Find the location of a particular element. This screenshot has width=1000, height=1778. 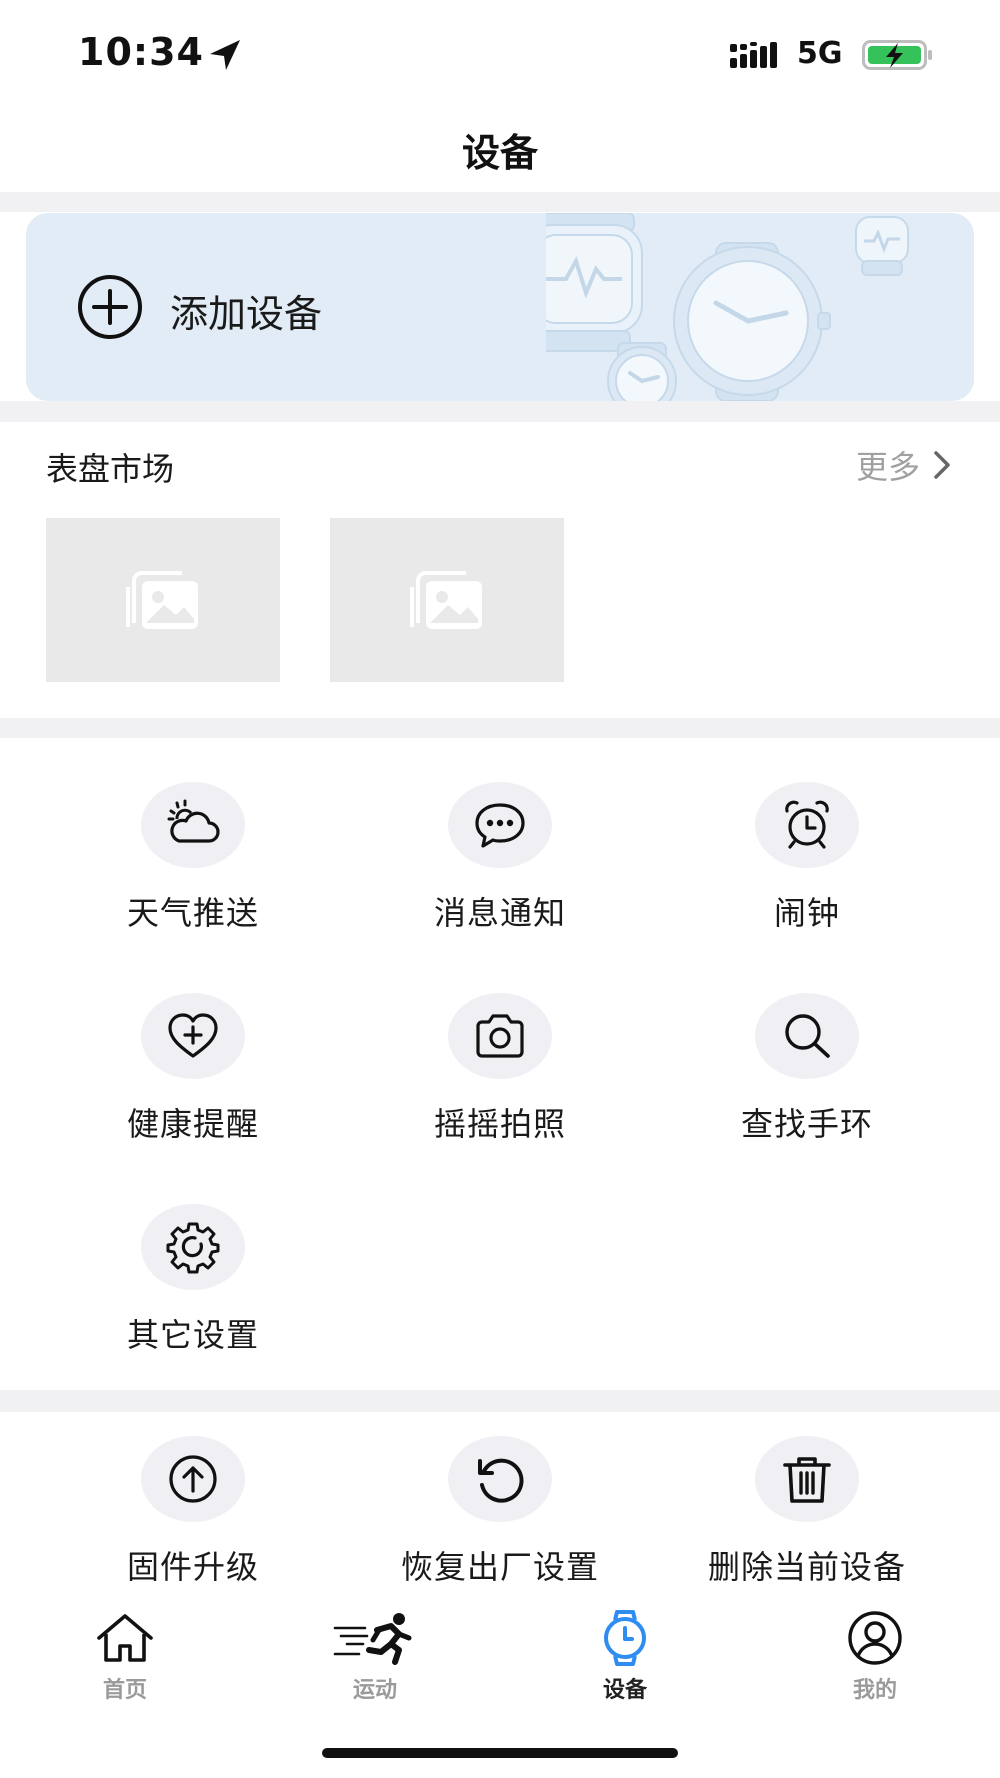

chevron-right-icon is located at coordinates (942, 465).